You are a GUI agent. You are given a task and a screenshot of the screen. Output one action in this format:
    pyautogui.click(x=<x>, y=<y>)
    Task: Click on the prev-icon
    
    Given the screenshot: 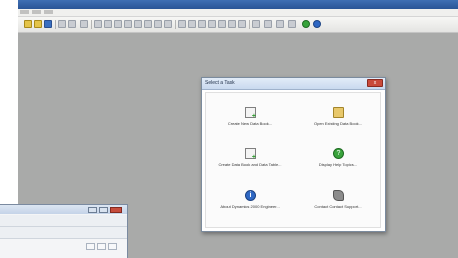 What is the action you would take?
    pyautogui.click(x=118, y=24)
    